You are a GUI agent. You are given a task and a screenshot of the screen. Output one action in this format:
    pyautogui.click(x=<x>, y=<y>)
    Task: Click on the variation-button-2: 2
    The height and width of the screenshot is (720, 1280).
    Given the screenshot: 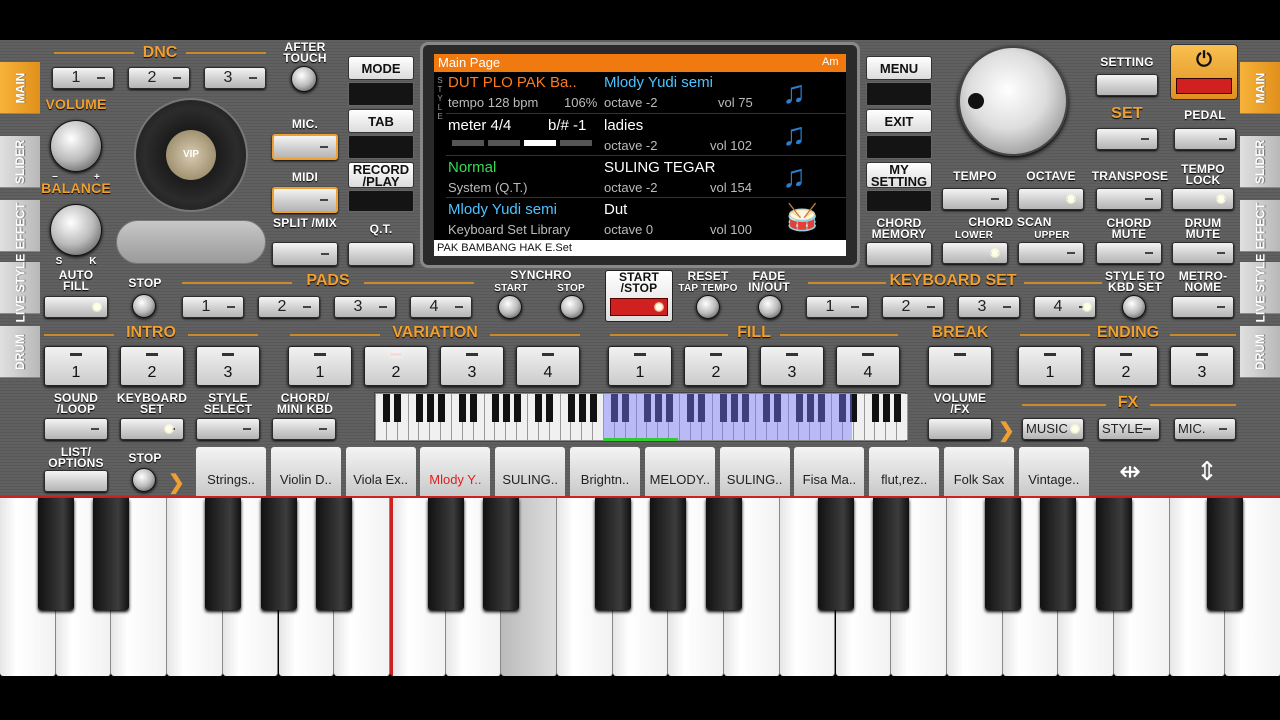 What is the action you would take?
    pyautogui.click(x=396, y=366)
    